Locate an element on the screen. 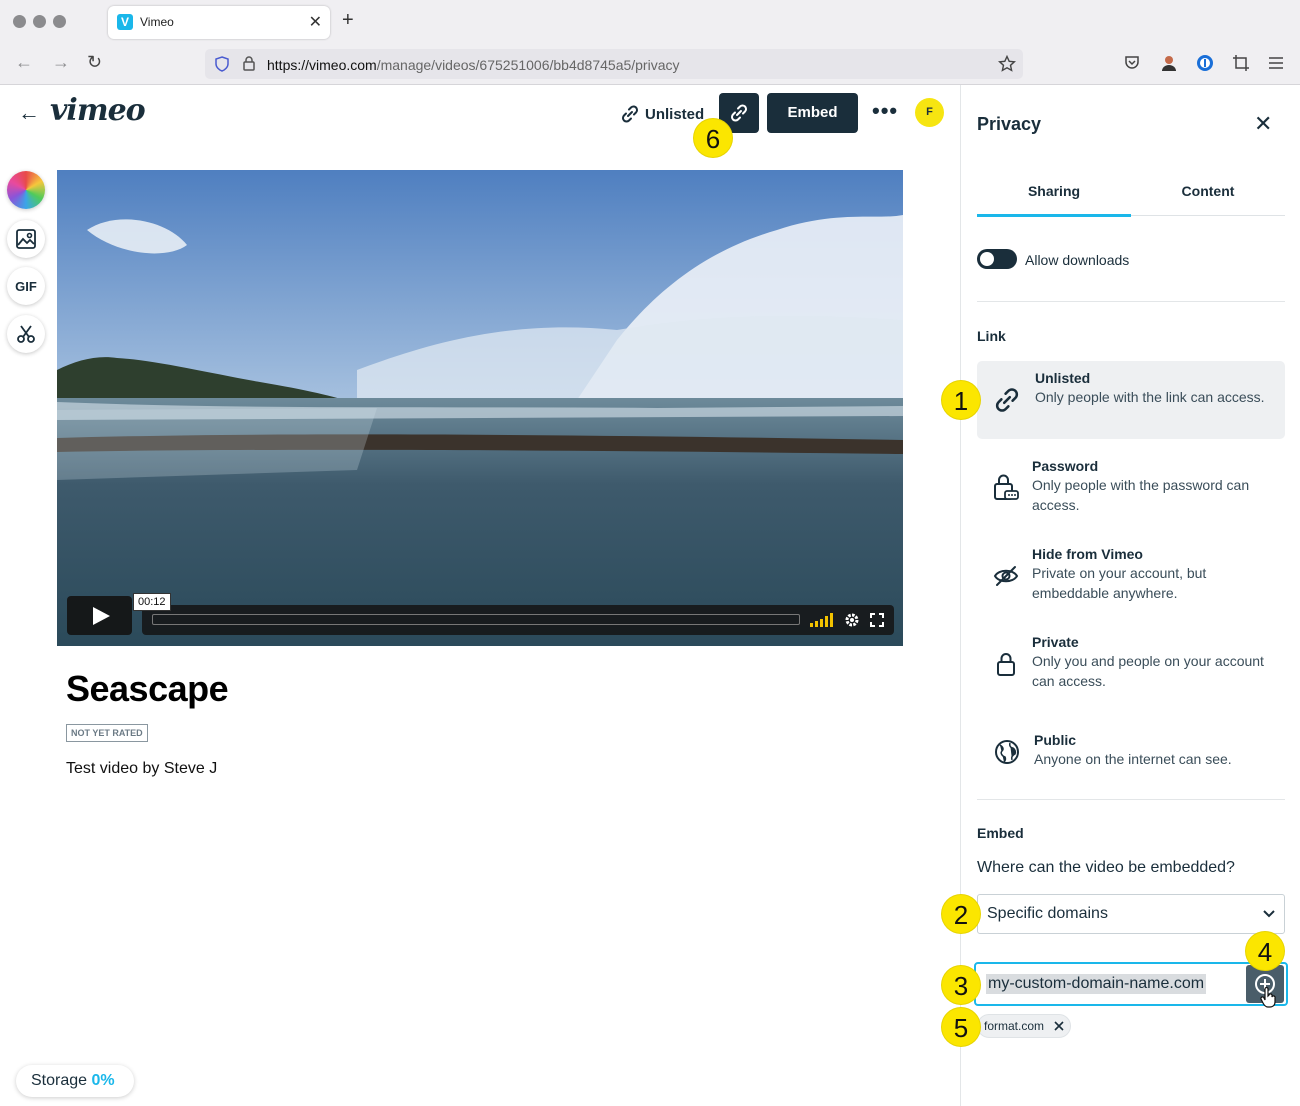 The image size is (1300, 1106). active-tab-indicator is located at coordinates (1054, 215).